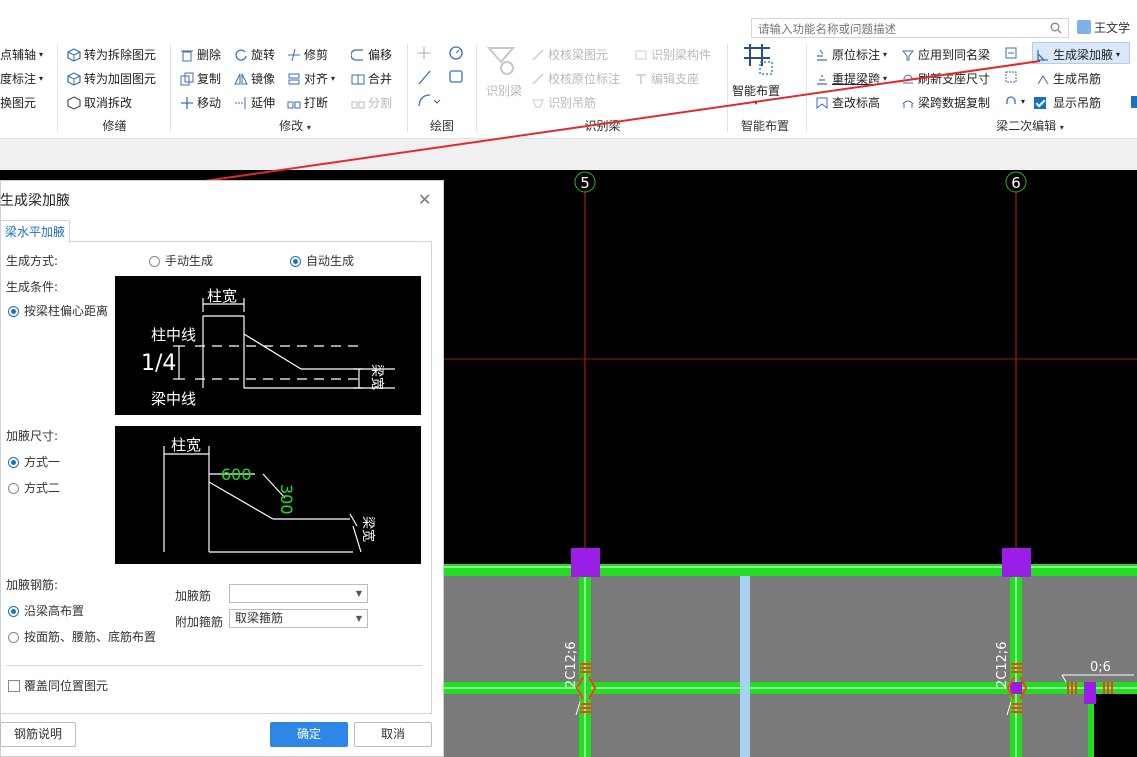 The width and height of the screenshot is (1137, 757). Describe the element at coordinates (456, 53) in the screenshot. I see `circle-icon` at that location.